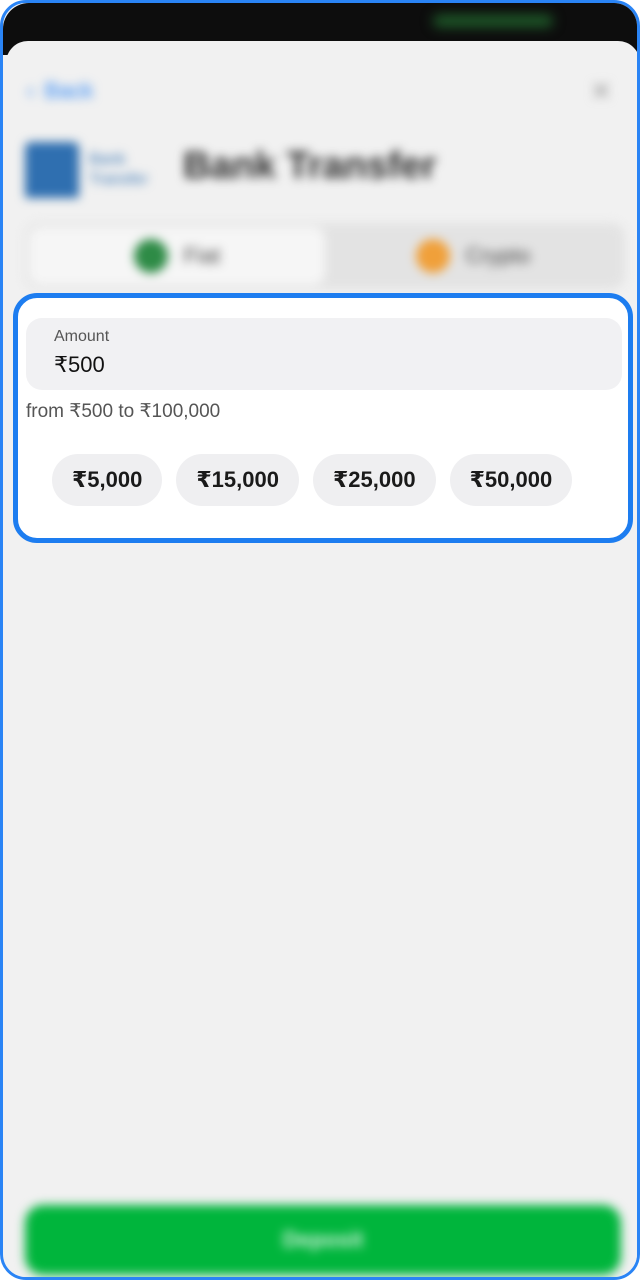 This screenshot has width=640, height=1280. Describe the element at coordinates (79, 364) in the screenshot. I see `amount-value: ₹500` at that location.